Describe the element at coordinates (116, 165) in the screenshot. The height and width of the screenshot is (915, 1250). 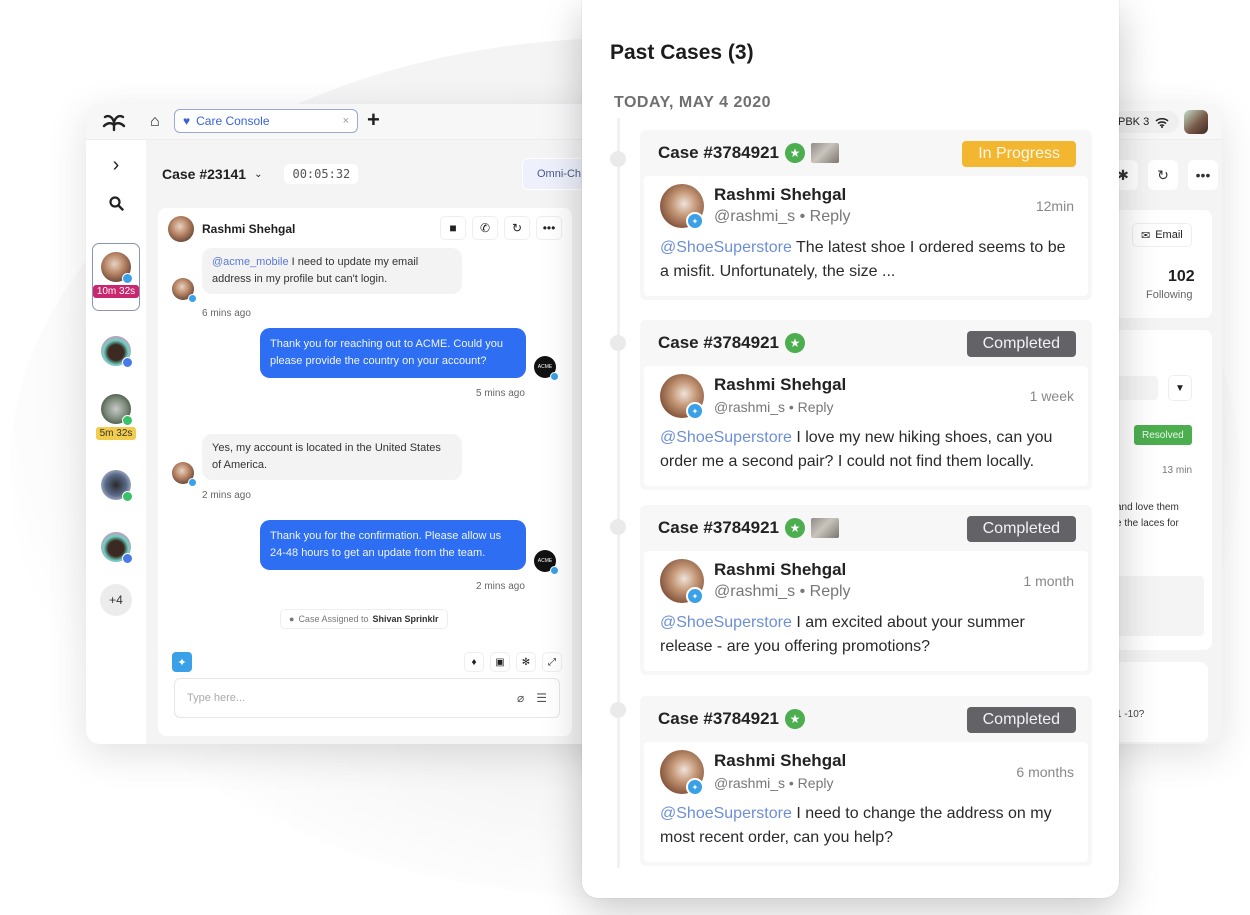
I see `expand-chevron-icon: ›` at that location.